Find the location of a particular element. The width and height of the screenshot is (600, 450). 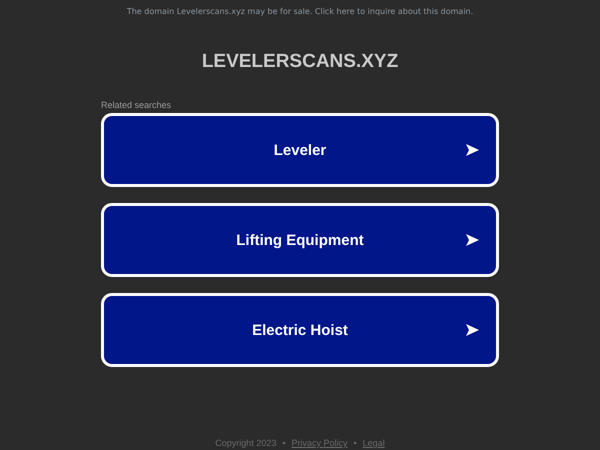

search-link-button: Leveler is located at coordinates (300, 150).